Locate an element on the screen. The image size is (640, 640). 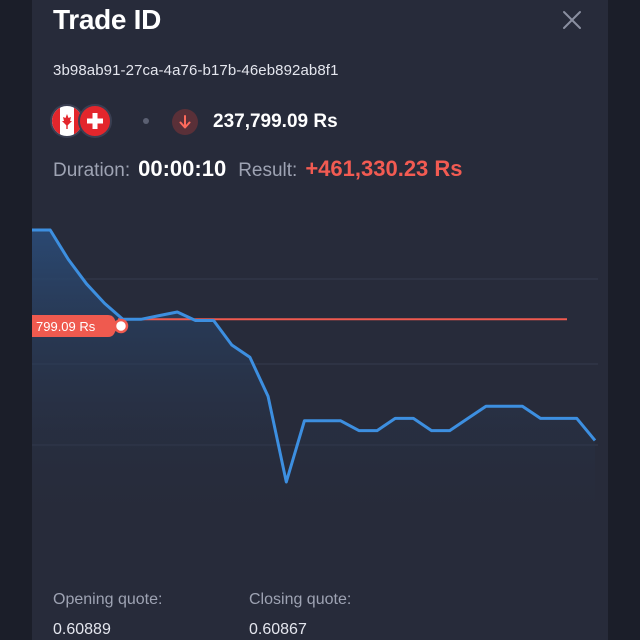
close-icon is located at coordinates (572, 20).